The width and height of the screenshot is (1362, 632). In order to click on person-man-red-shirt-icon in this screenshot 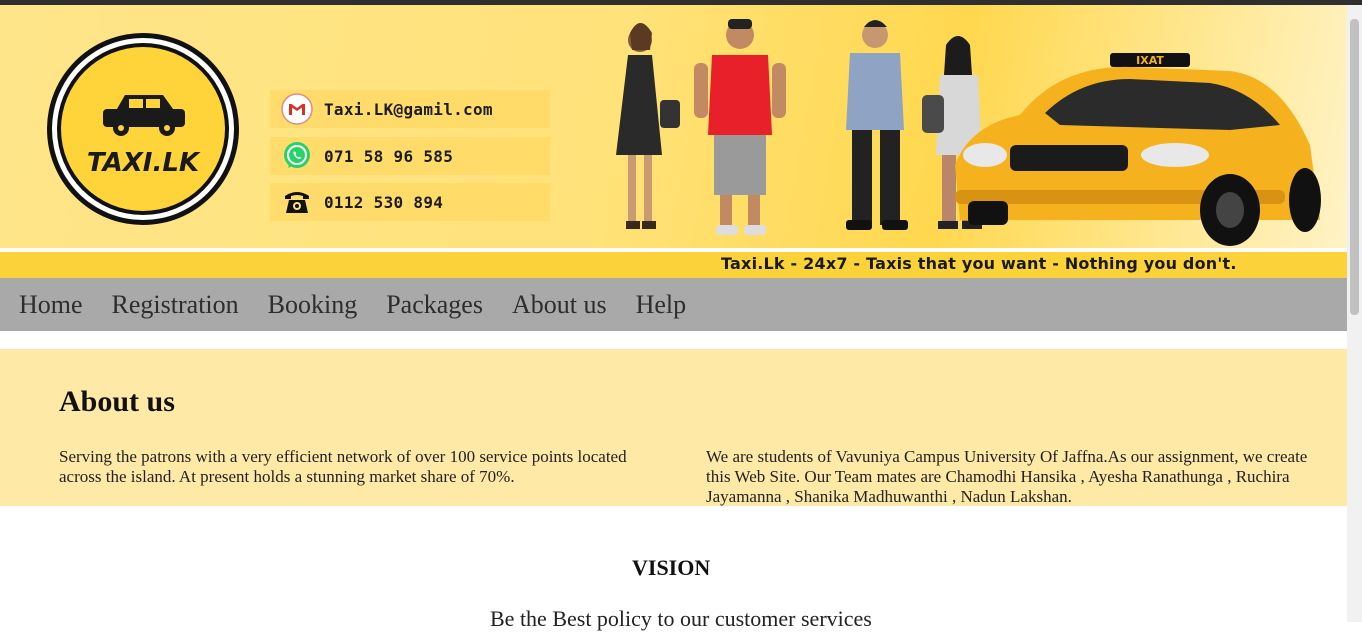, I will do `click(740, 127)`.